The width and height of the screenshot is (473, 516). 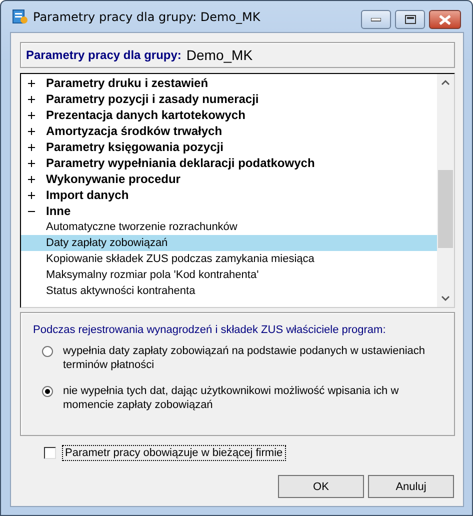 What do you see at coordinates (174, 453) in the screenshot?
I see `checkbox-label: Parametr pracy obowiązuje w bieżącej firmie` at bounding box center [174, 453].